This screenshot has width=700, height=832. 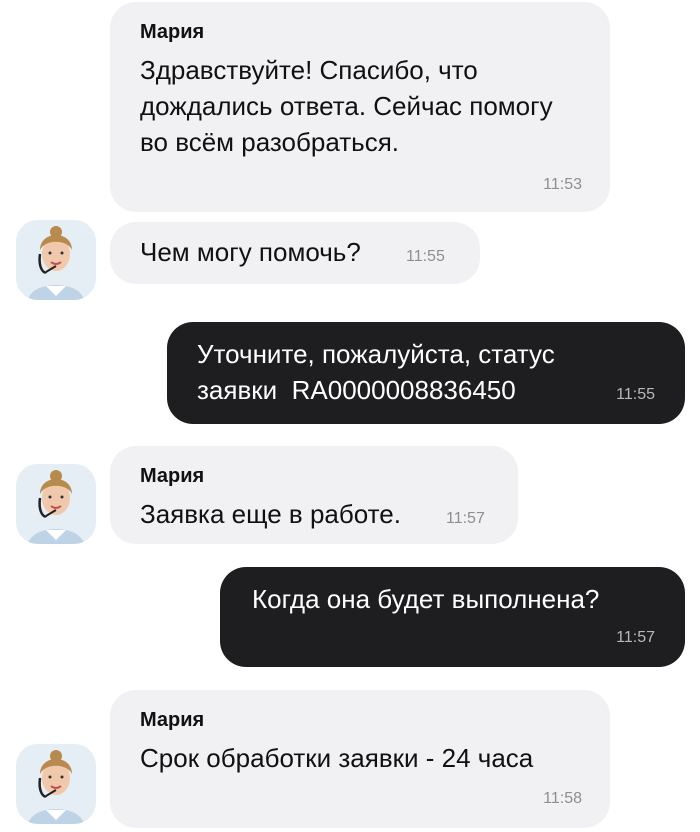 I want to click on message-text: Когда она будет выполнена?, so click(x=426, y=599).